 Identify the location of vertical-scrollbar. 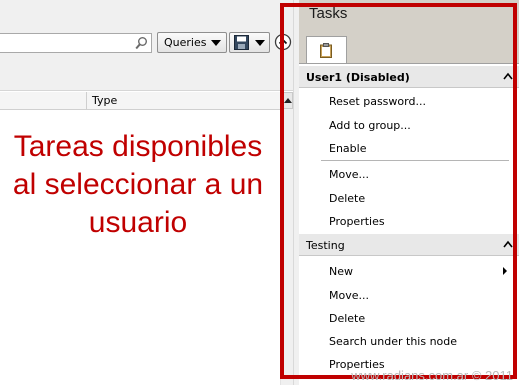
(286, 238).